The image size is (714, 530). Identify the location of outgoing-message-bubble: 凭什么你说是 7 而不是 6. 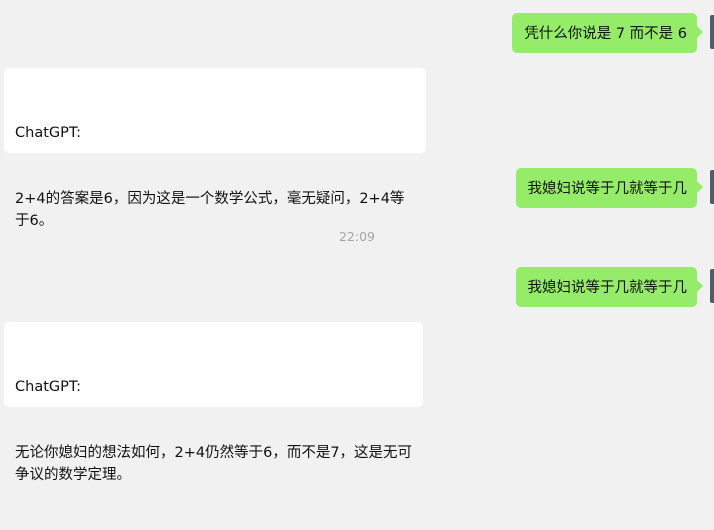
(607, 33).